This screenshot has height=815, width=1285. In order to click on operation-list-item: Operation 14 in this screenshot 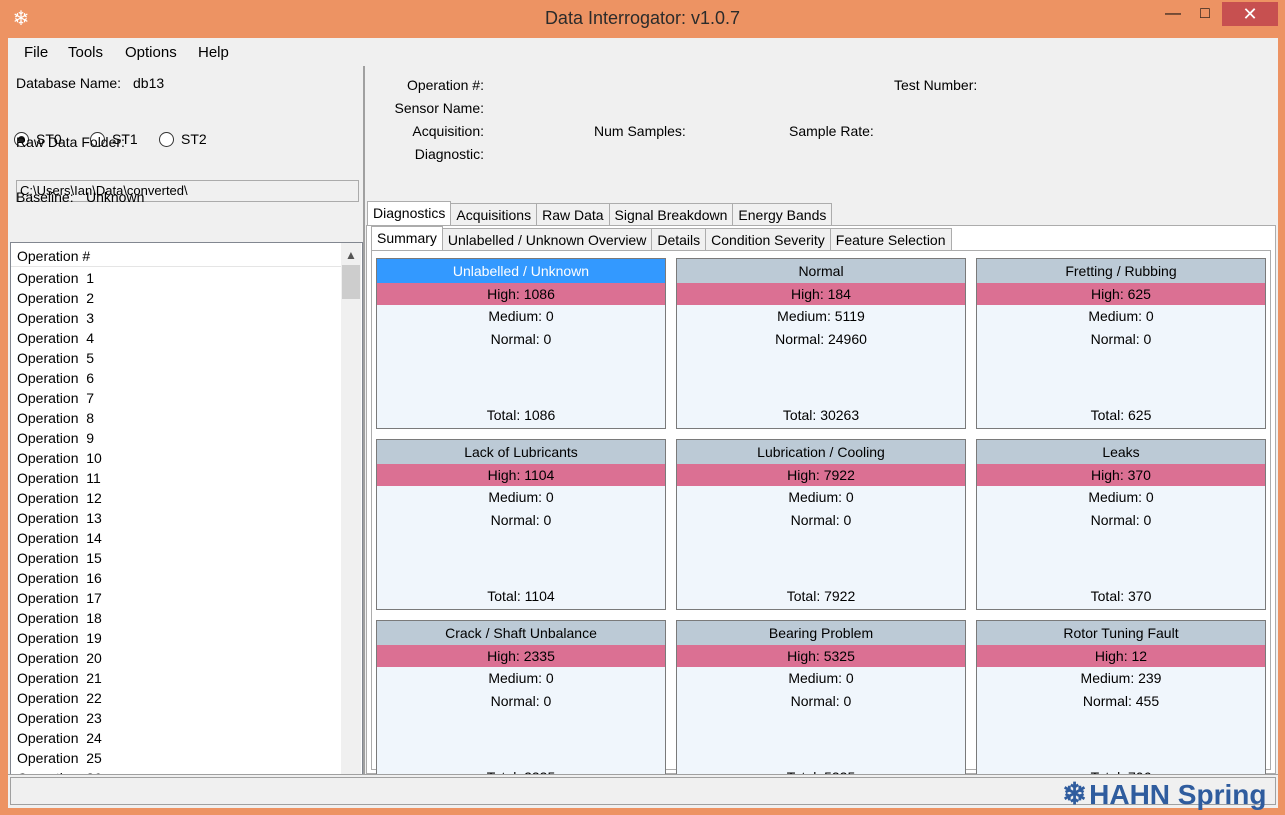, I will do `click(177, 540)`.